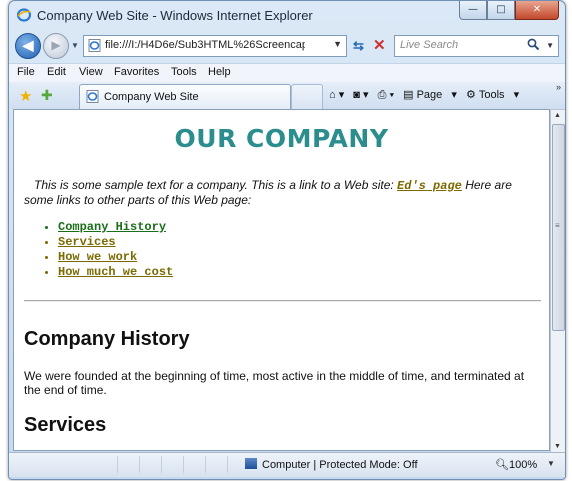  I want to click on address-dropdown-icon: ▼, so click(337, 44).